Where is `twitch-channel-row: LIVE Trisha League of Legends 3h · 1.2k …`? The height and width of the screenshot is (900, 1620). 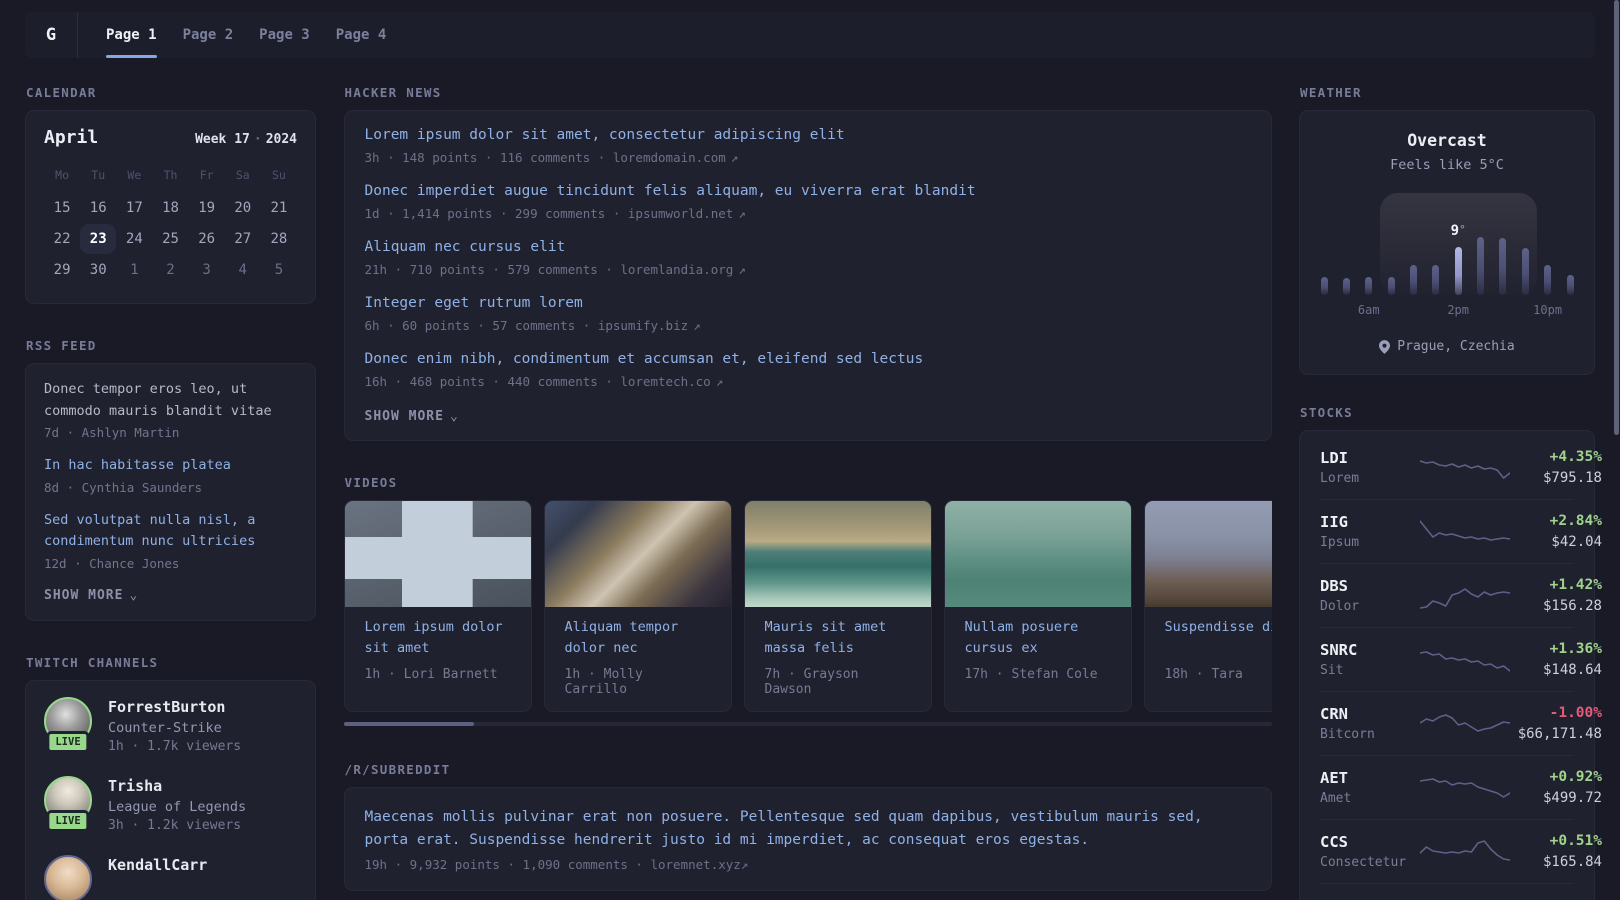 twitch-channel-row: LIVE Trisha League of Legends 3h · 1.2k … is located at coordinates (170, 804).